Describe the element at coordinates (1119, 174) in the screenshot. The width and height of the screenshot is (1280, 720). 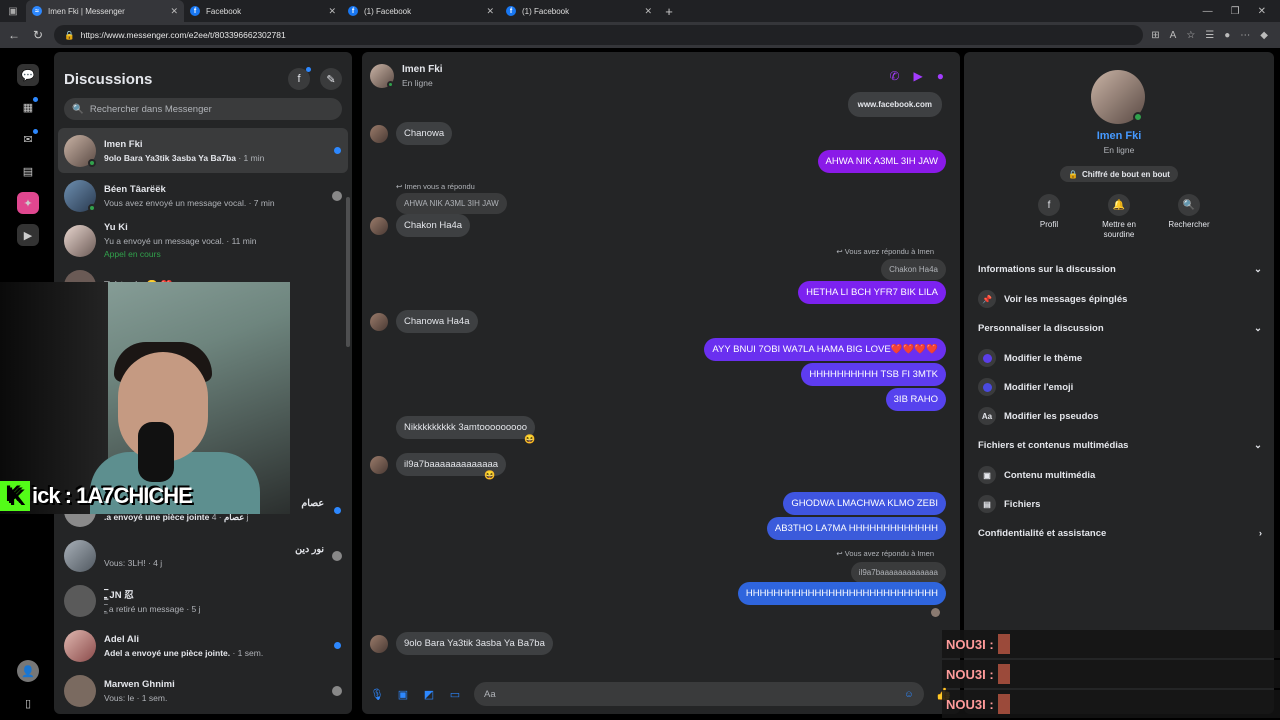
I see `encryption-badge: 🔒 Chiffré de bout en bout` at that location.